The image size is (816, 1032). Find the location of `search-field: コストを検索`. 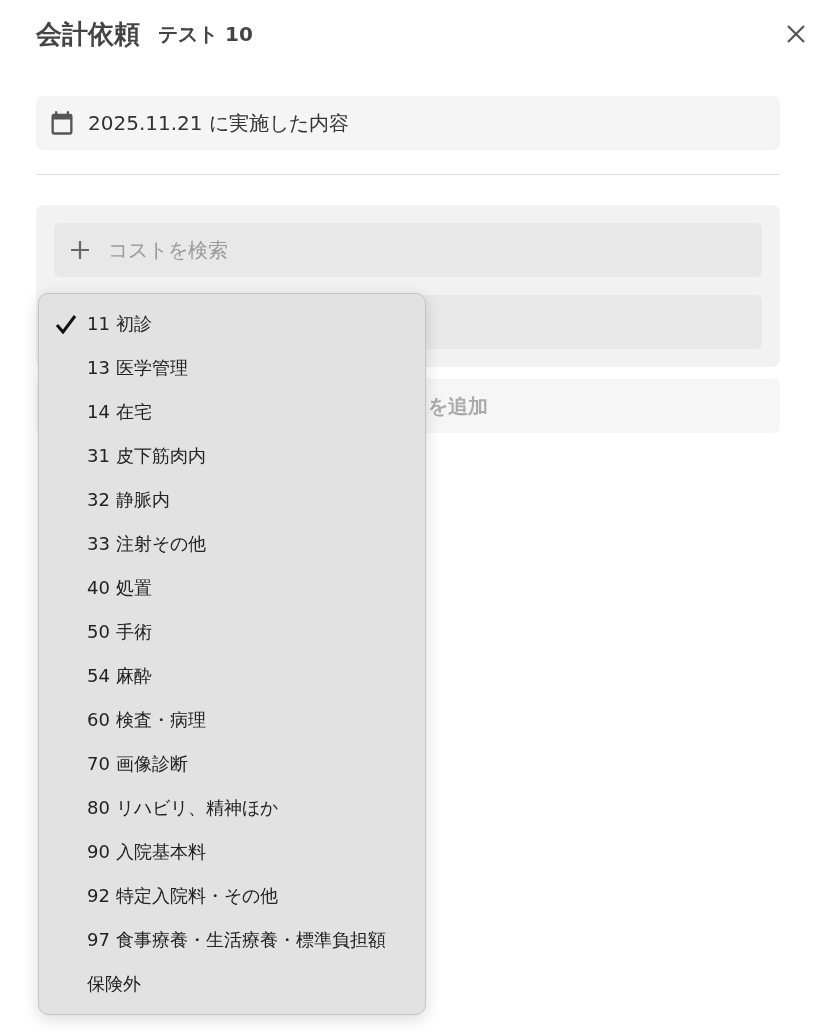

search-field: コストを検索 is located at coordinates (408, 250).